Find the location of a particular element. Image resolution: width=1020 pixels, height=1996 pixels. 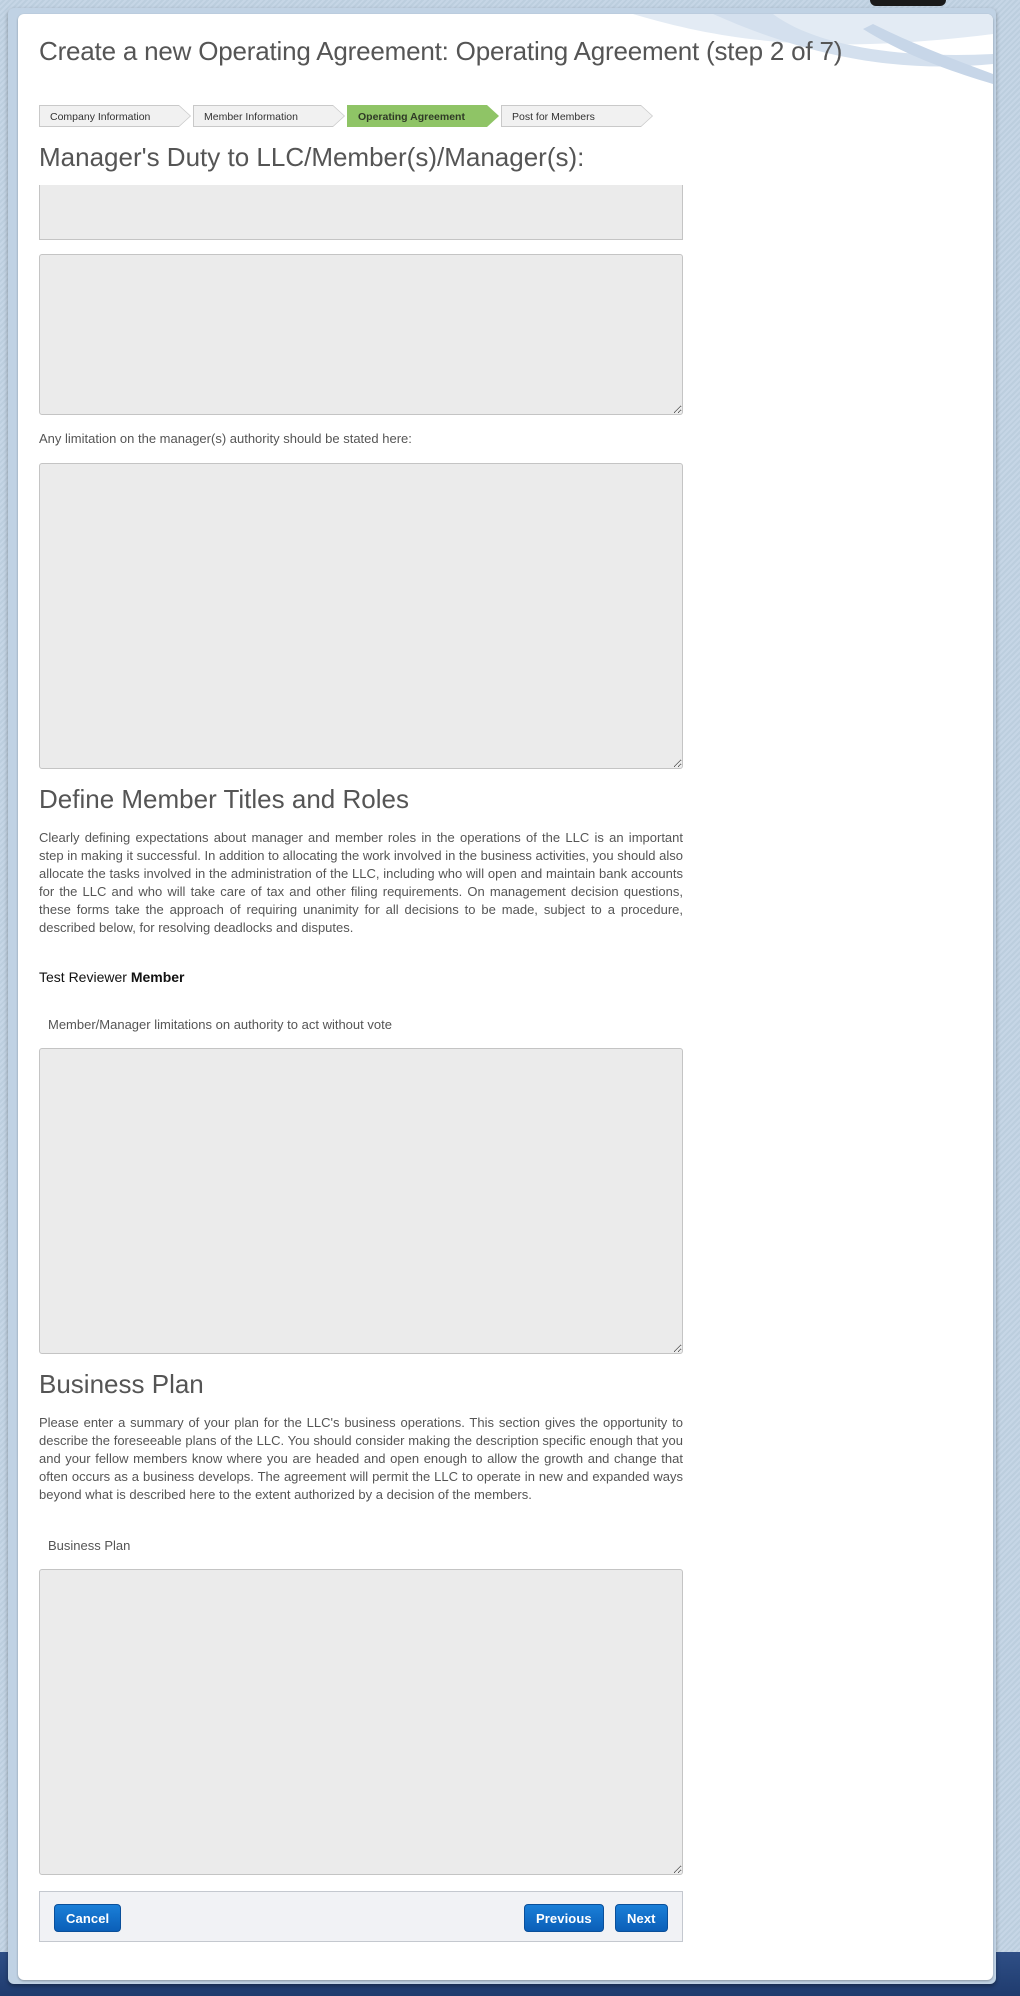

previous-button: Previous is located at coordinates (564, 1918).